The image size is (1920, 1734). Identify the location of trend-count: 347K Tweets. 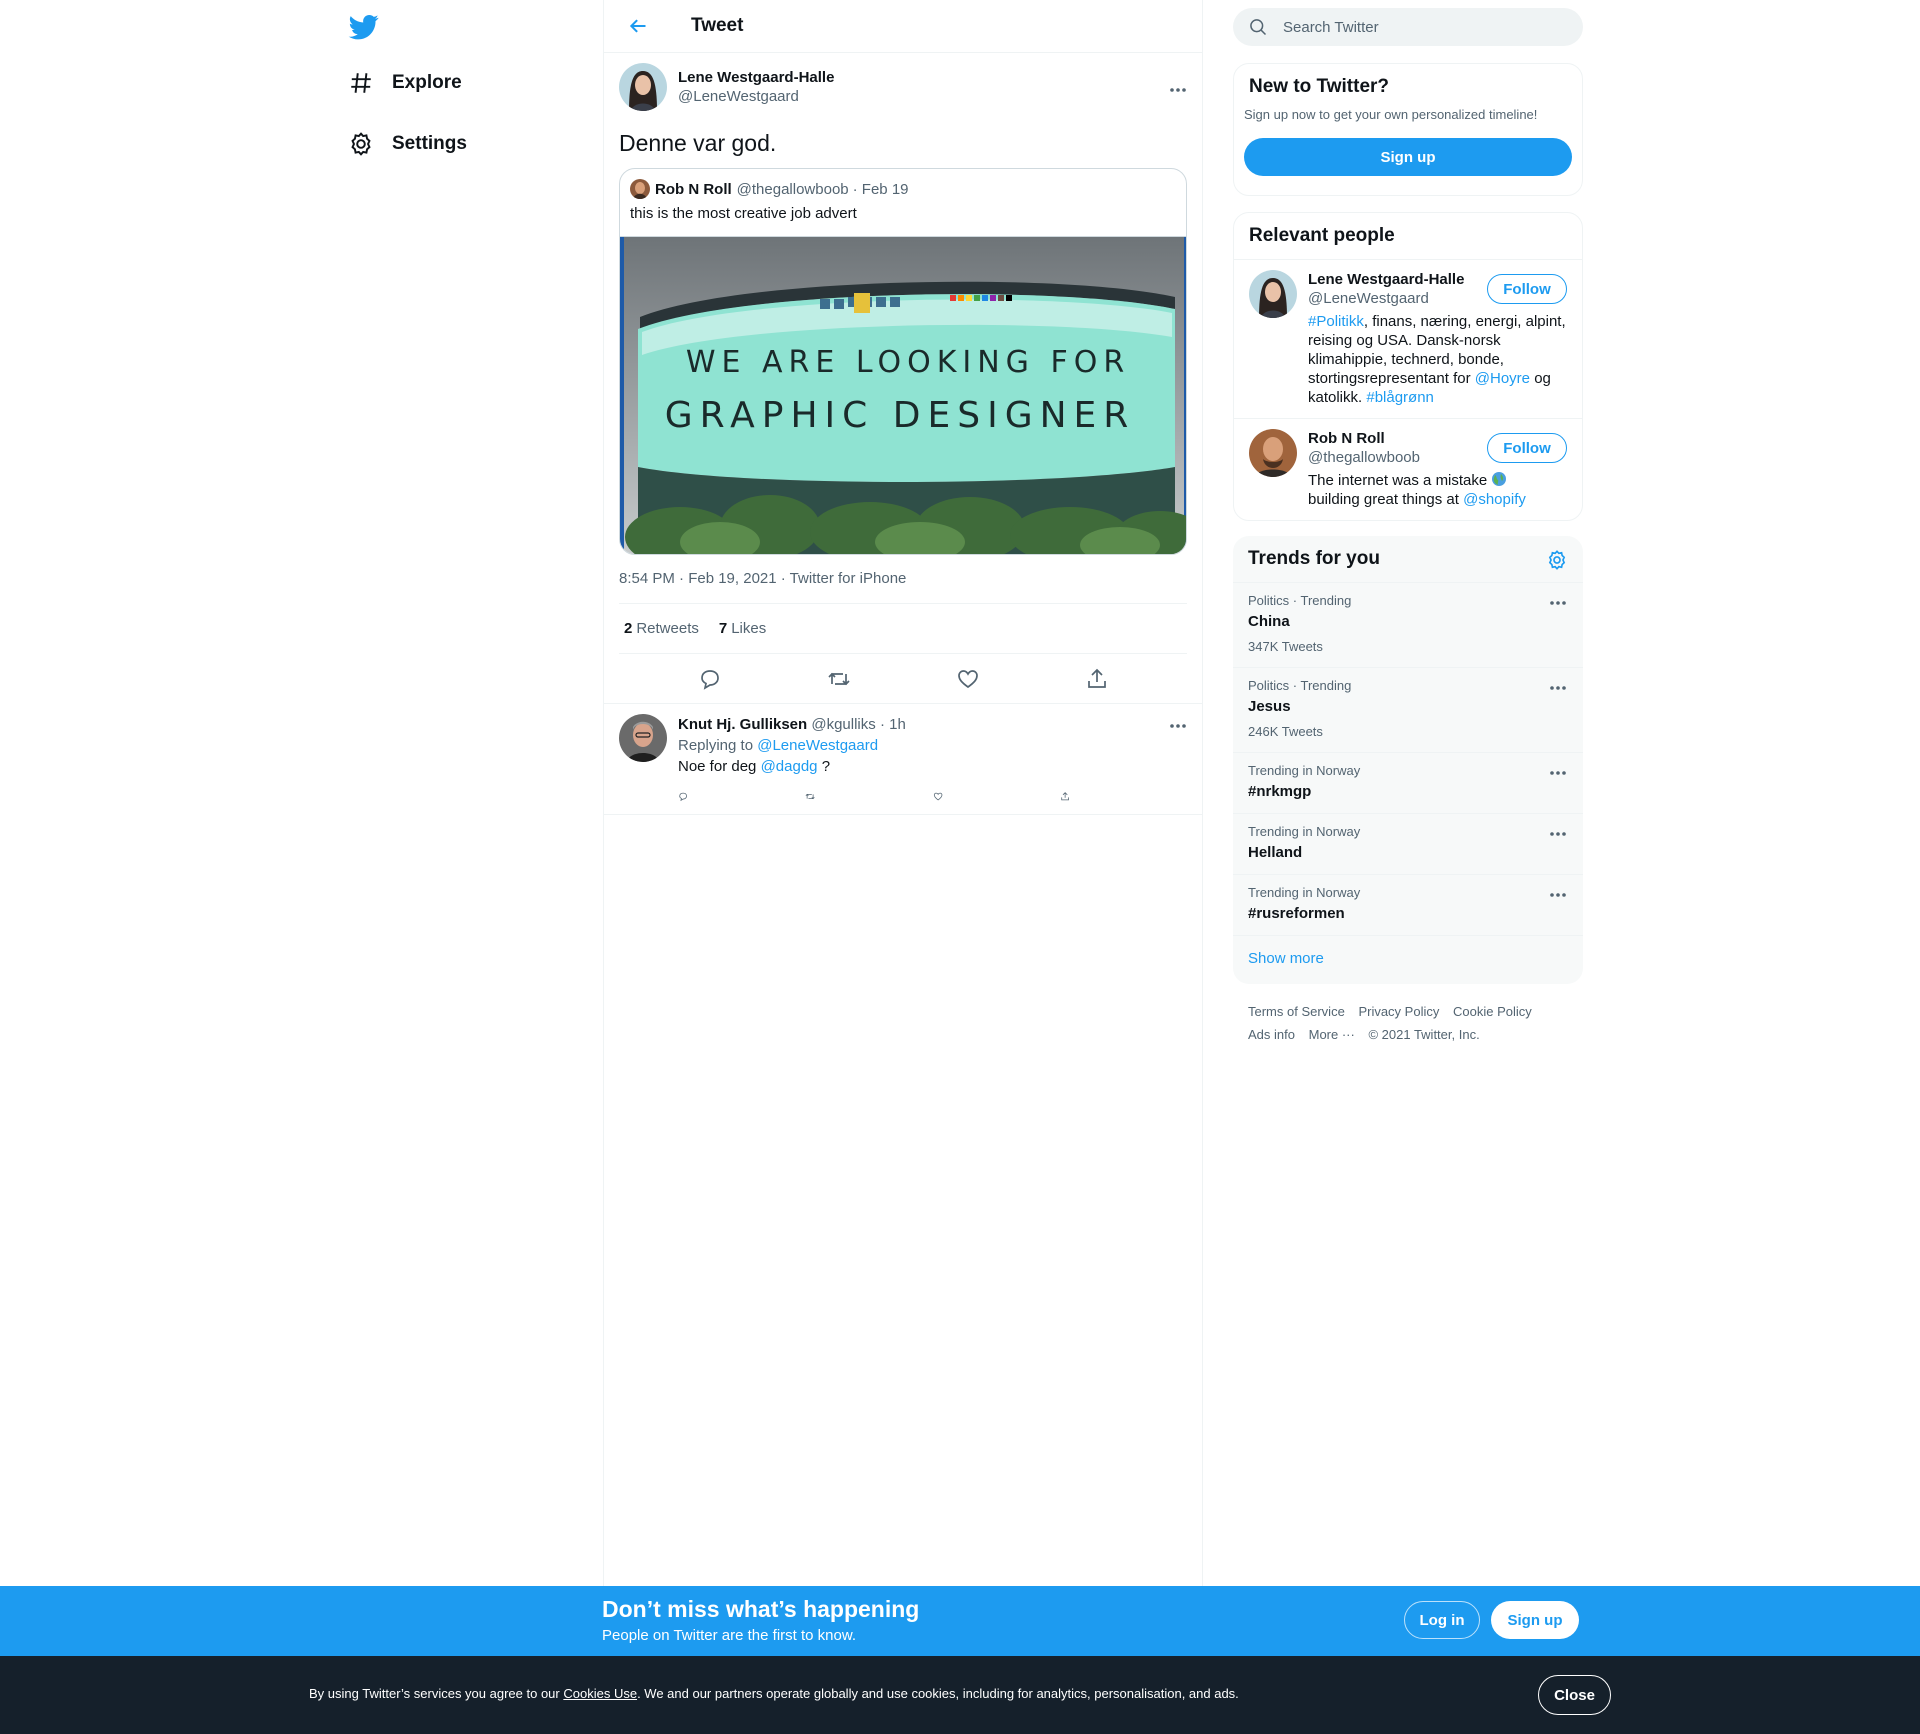
(1285, 646).